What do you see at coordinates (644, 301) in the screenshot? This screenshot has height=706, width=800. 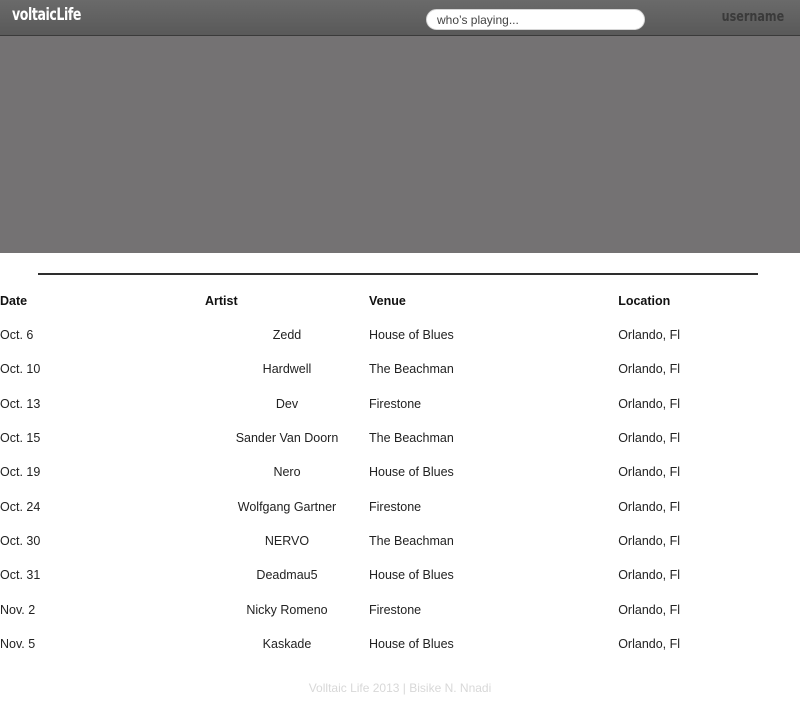 I see `column-header-location: Location` at bounding box center [644, 301].